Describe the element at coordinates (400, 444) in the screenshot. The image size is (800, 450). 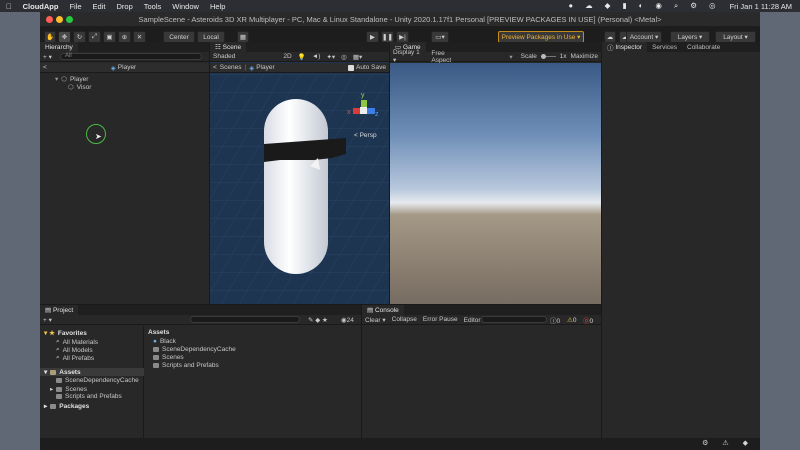
I see `status-bar: ⚙ ⚠ ◆` at that location.